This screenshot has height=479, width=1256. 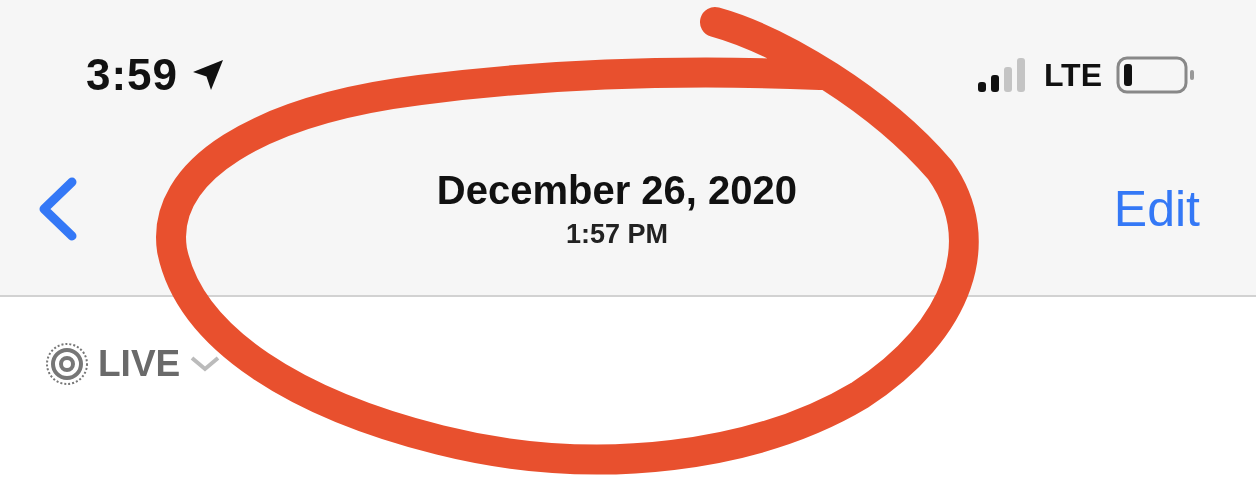 I want to click on edit-button: Edit, so click(x=1156, y=208).